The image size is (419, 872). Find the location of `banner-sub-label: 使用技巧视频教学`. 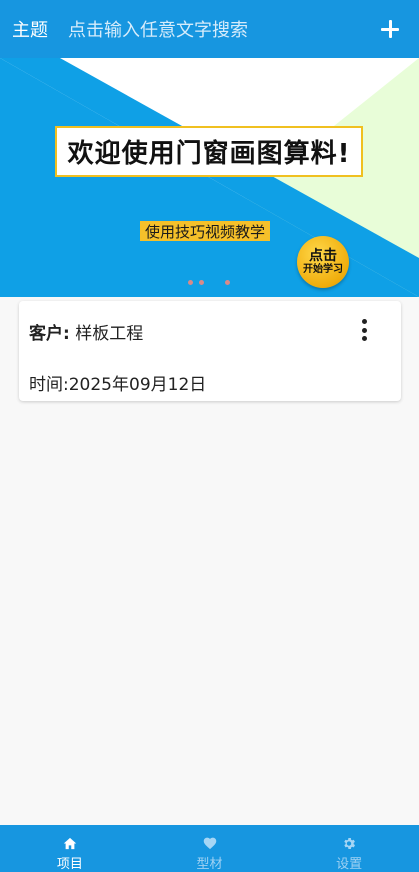

banner-sub-label: 使用技巧视频教学 is located at coordinates (205, 231).